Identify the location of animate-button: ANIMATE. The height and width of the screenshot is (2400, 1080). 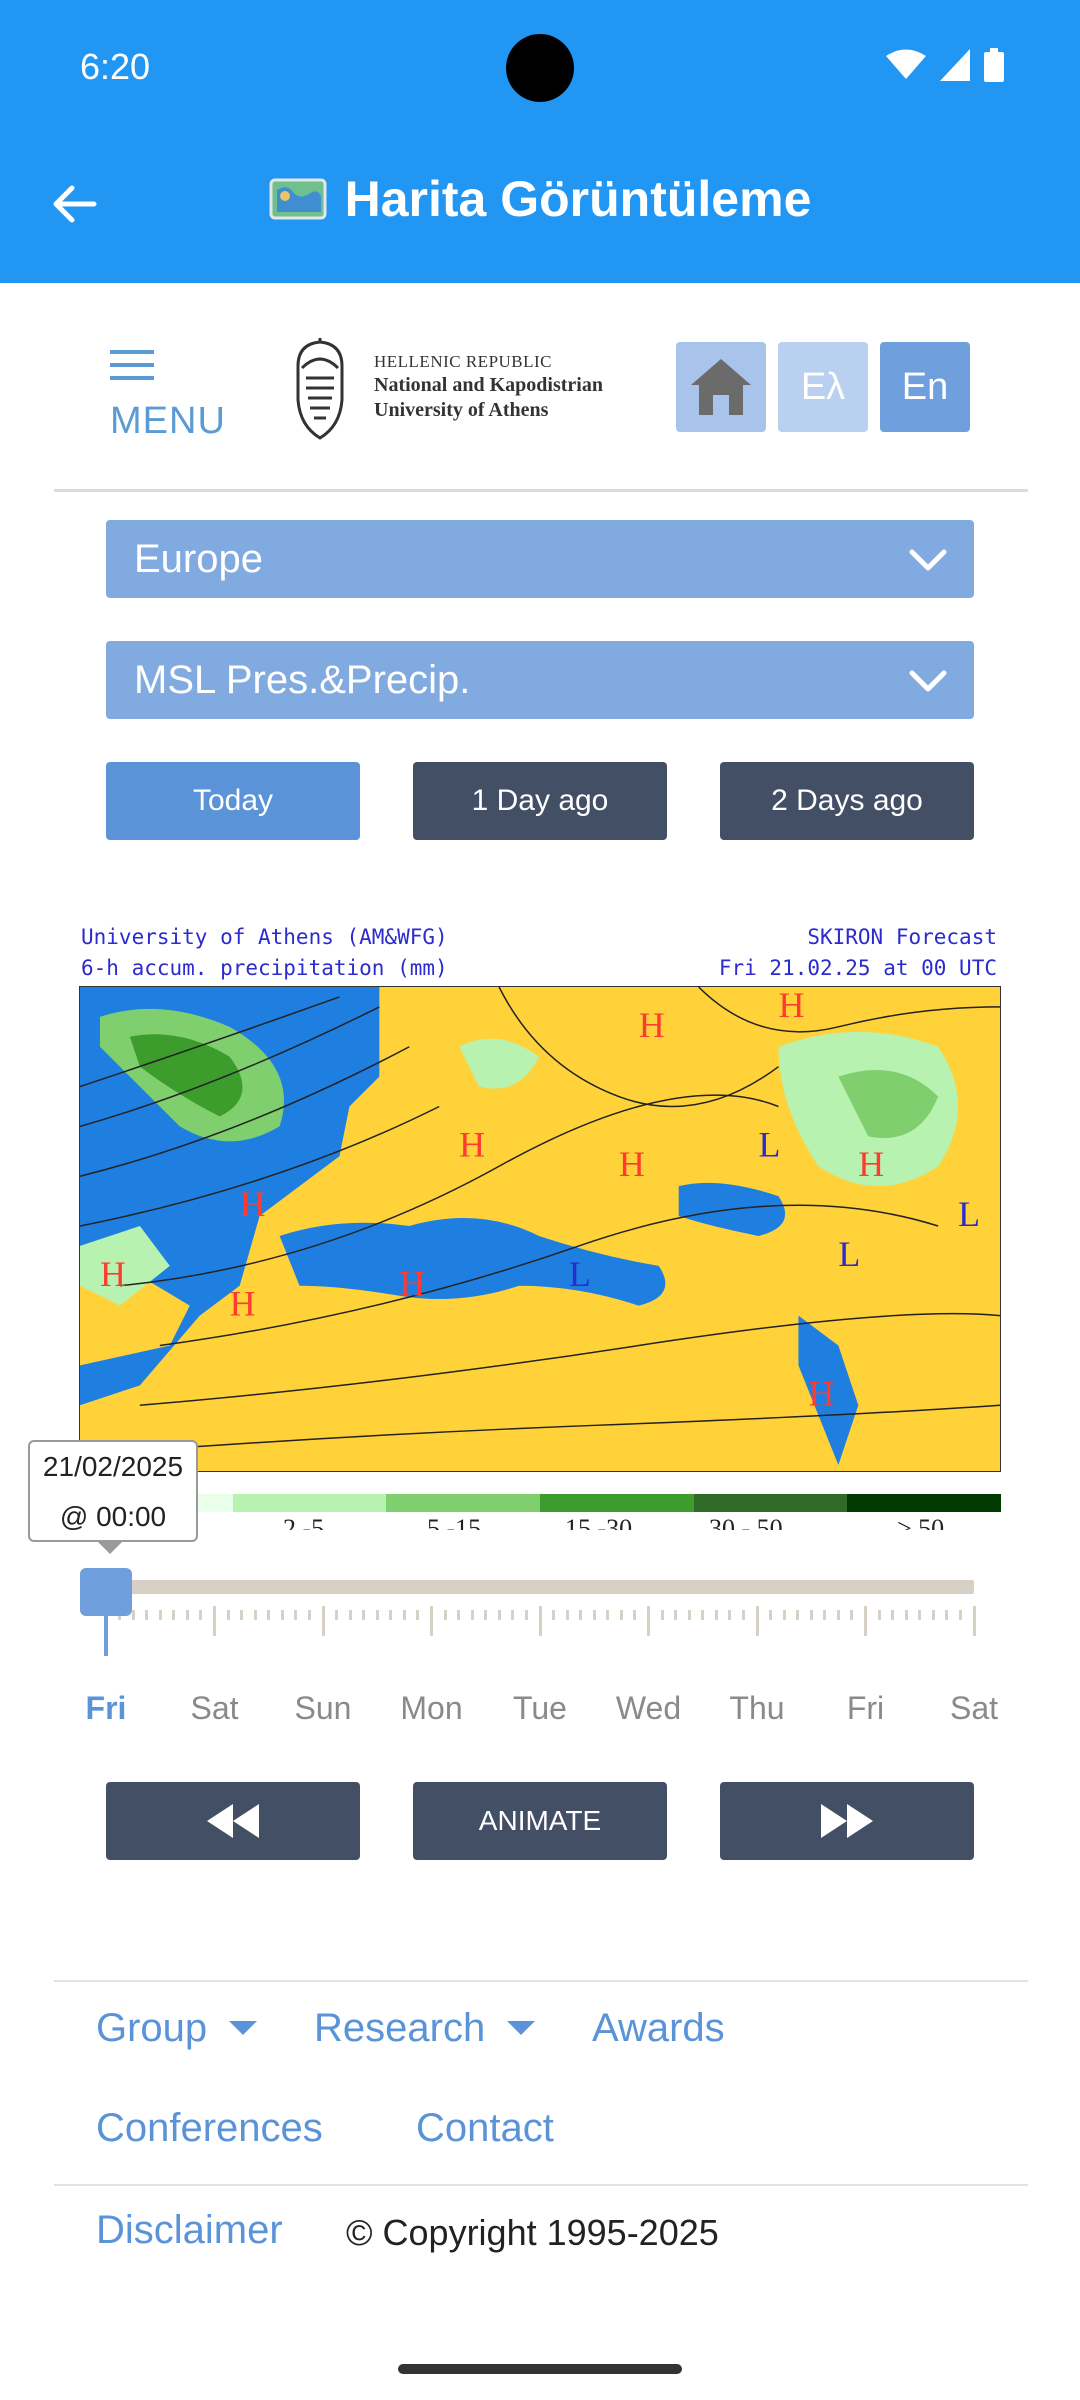
(540, 1821).